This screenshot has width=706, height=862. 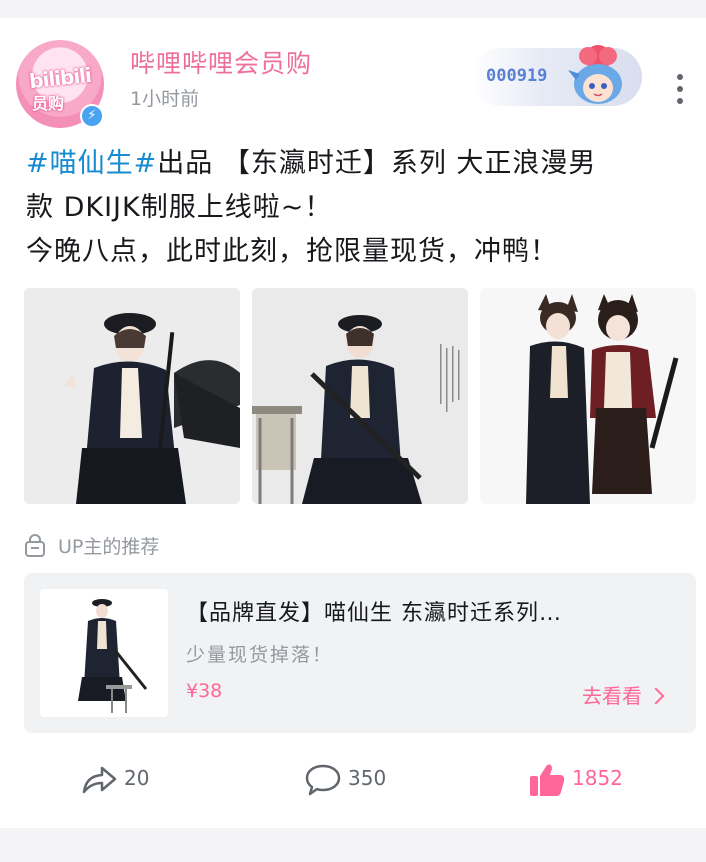 What do you see at coordinates (656, 696) in the screenshot?
I see `chevron-right-icon` at bounding box center [656, 696].